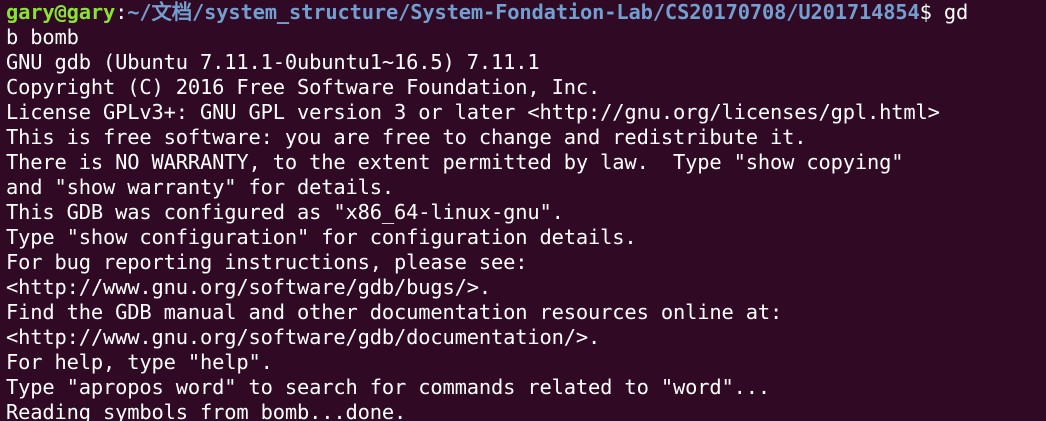 The image size is (1046, 421). What do you see at coordinates (526, 37) in the screenshot?
I see `command-wrap-line: b bomb` at bounding box center [526, 37].